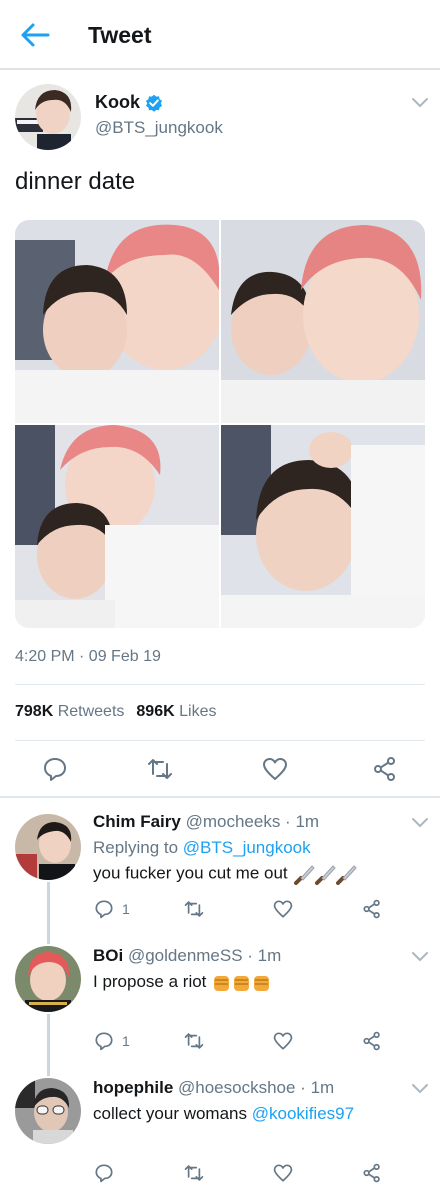 The image size is (440, 1200). I want to click on author-name-row: Kook, so click(129, 102).